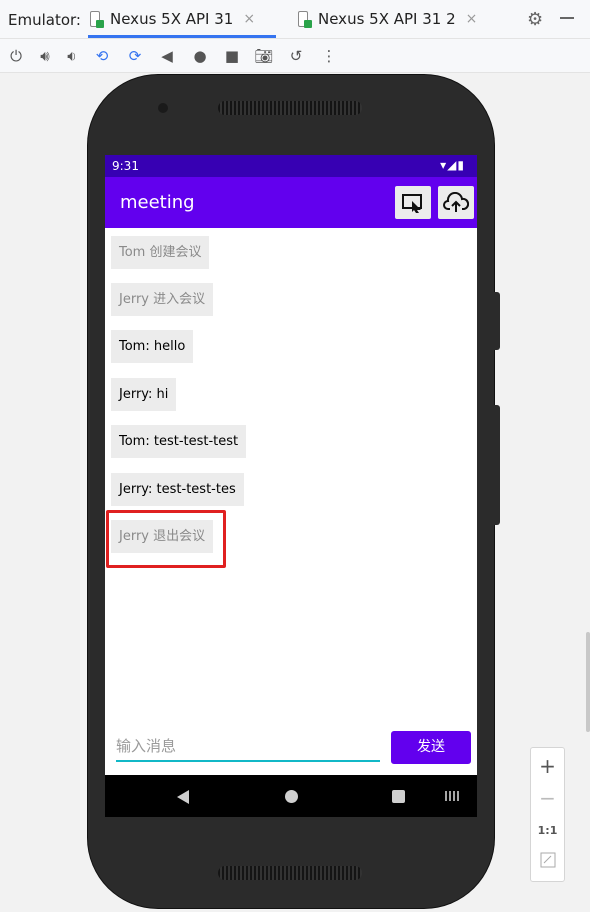  I want to click on nav-back-icon, so click(183, 797).